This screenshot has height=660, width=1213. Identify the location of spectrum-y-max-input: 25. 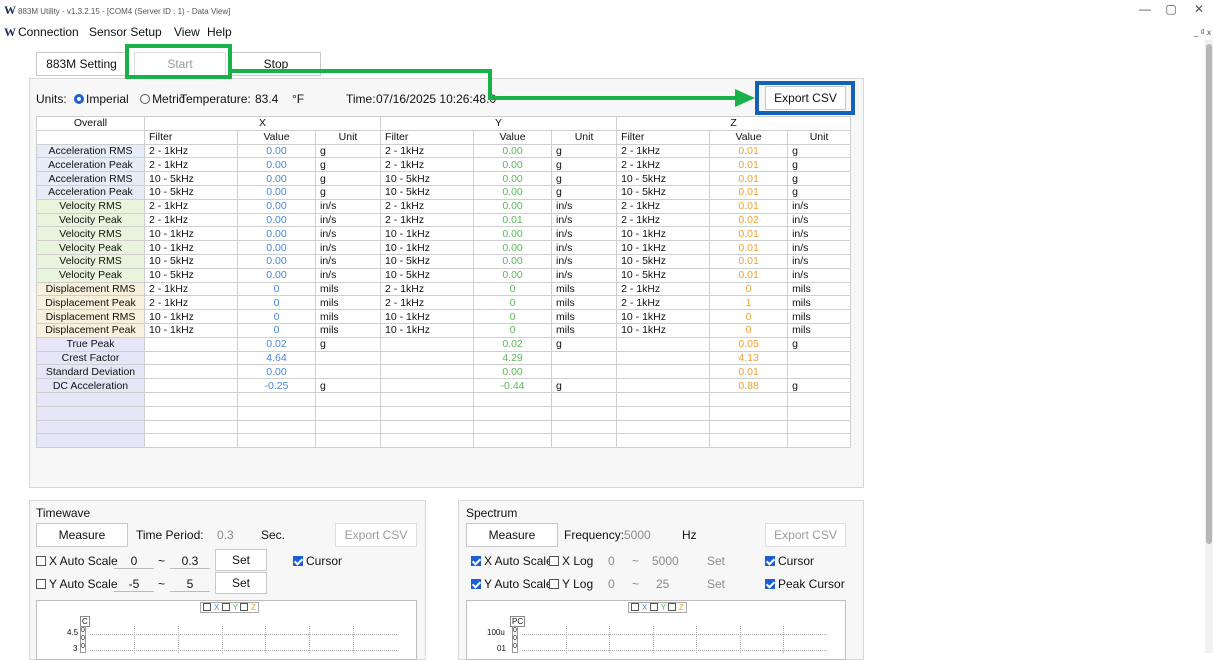
(662, 584).